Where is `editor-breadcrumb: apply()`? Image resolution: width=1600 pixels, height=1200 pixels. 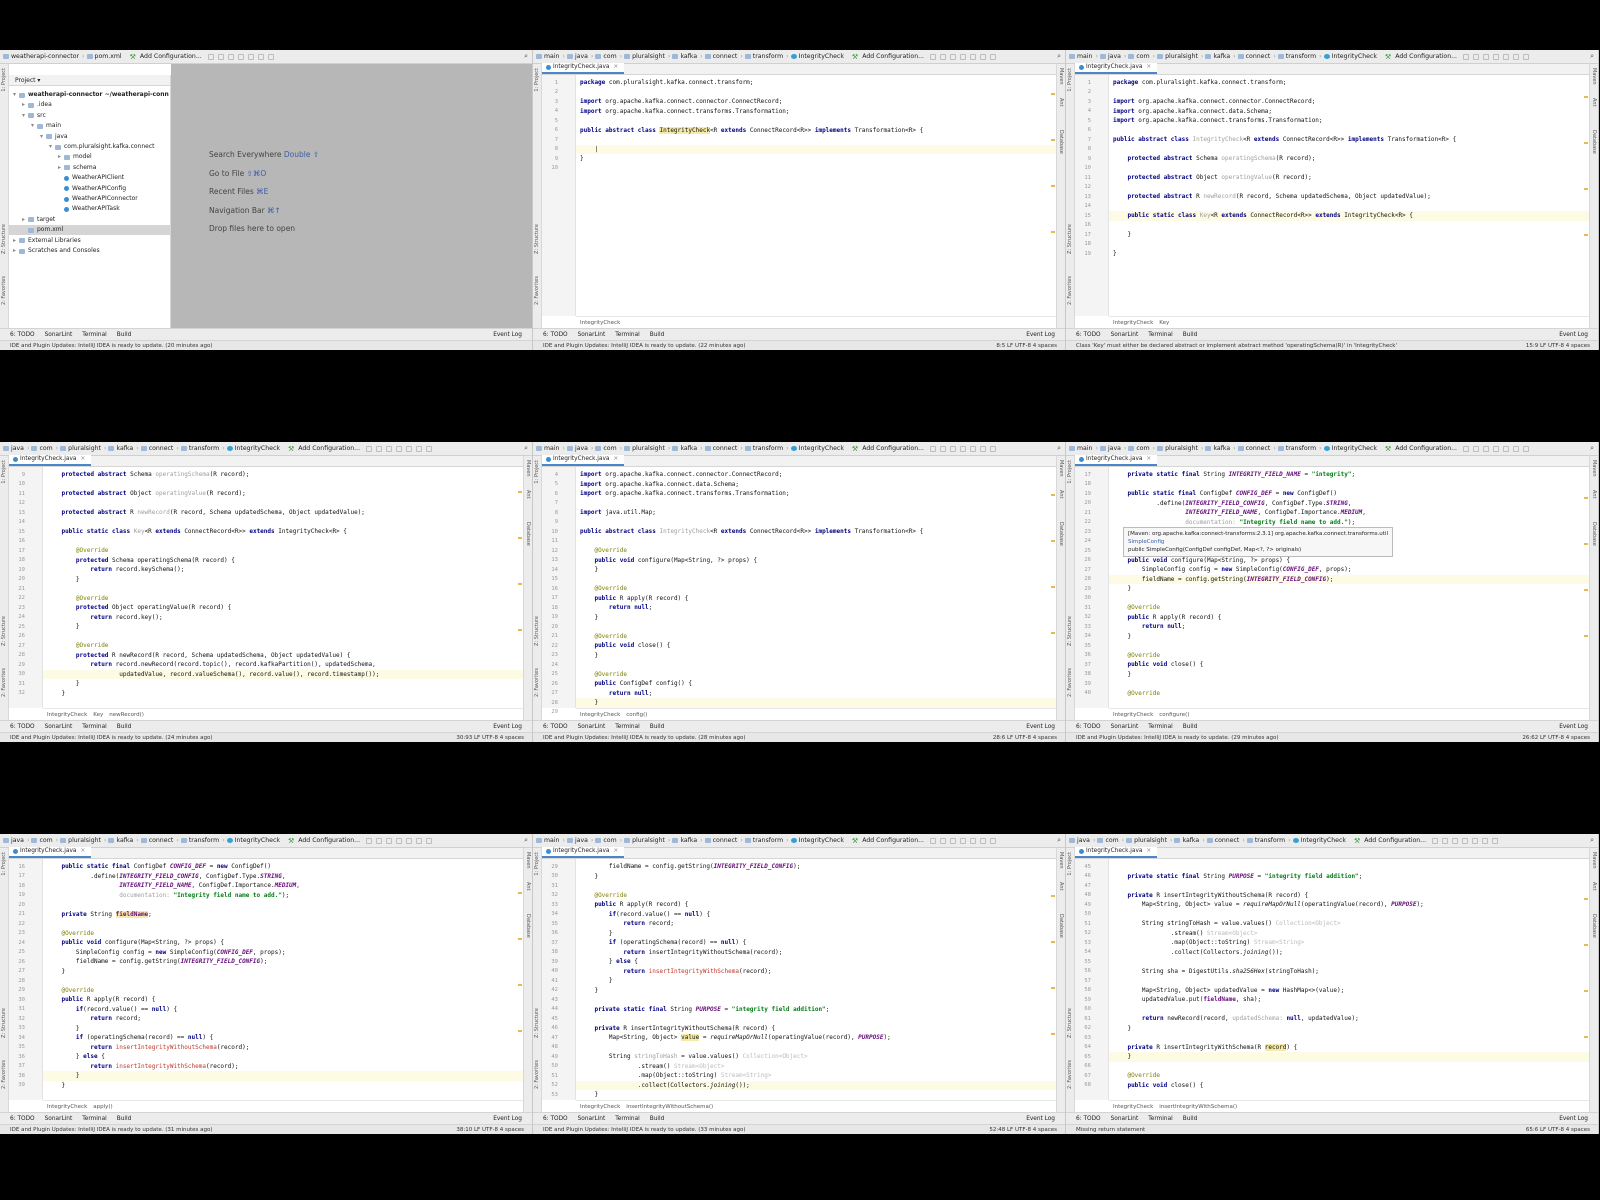
editor-breadcrumb: apply() is located at coordinates (102, 1107).